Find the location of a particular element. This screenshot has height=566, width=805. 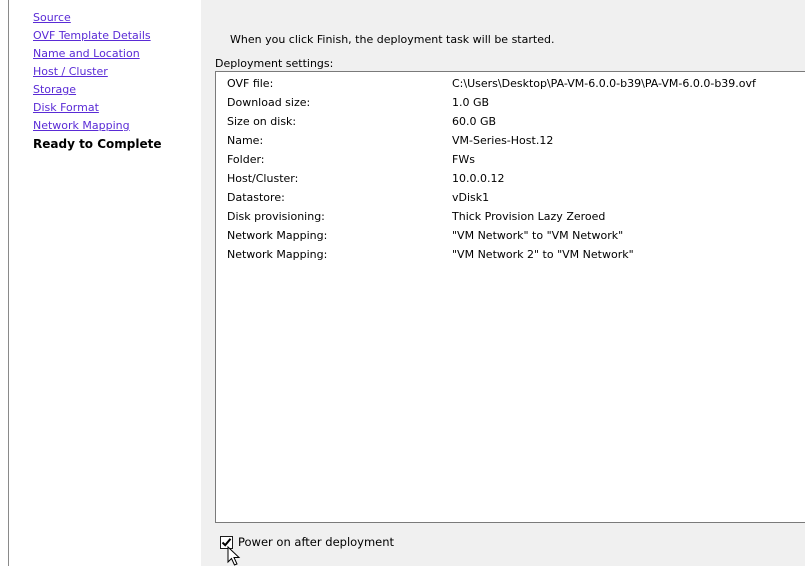

step-link-host-cluster: Host / Cluster is located at coordinates (97, 72).